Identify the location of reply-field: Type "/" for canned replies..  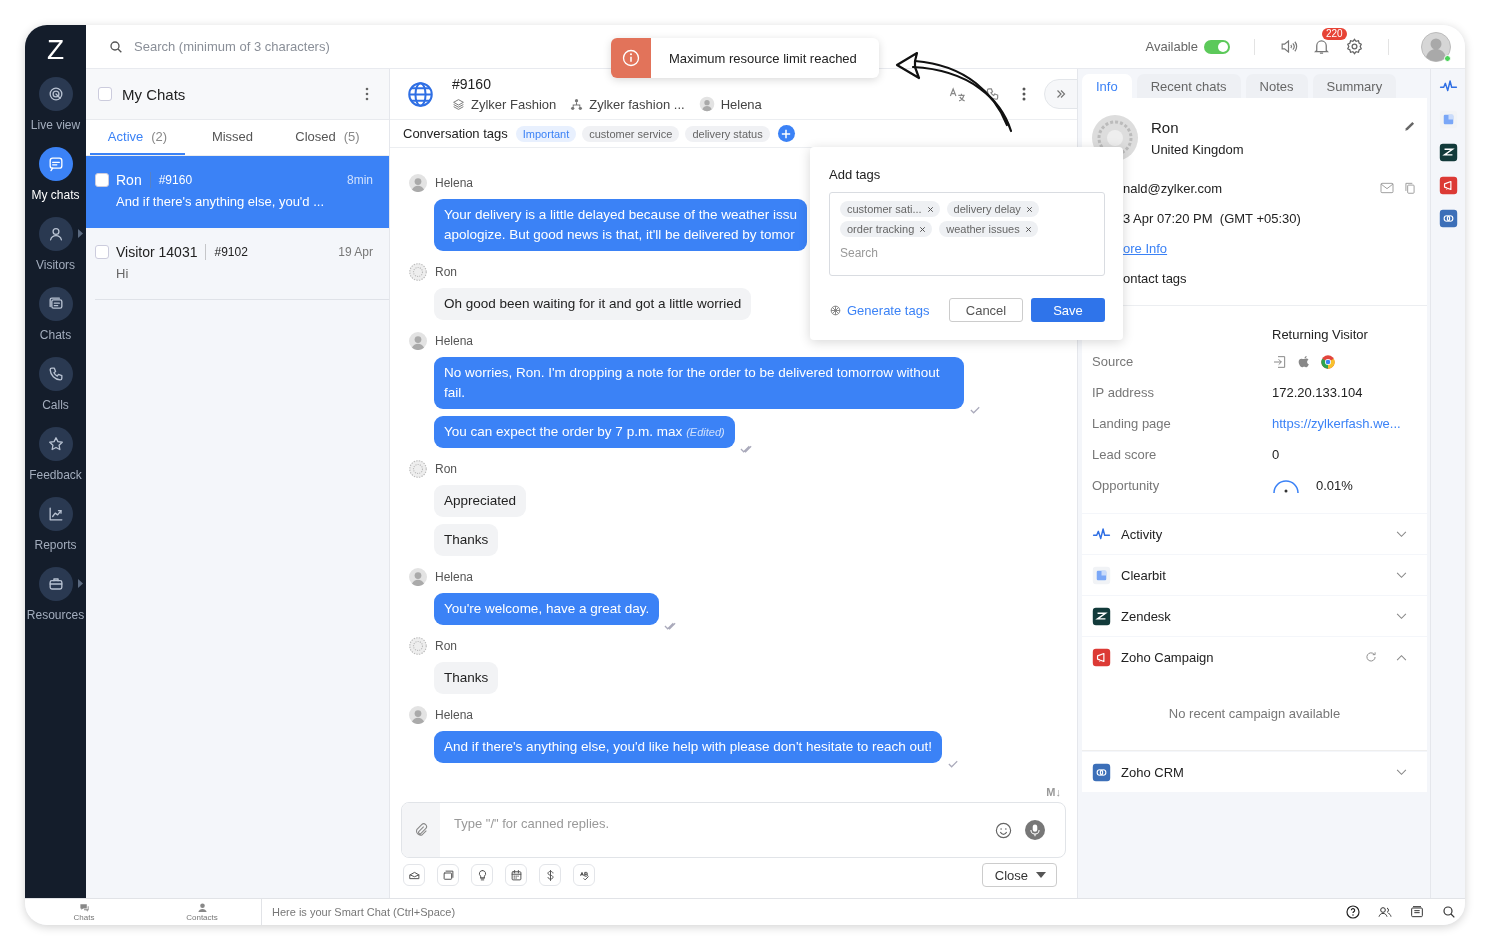
(733, 830).